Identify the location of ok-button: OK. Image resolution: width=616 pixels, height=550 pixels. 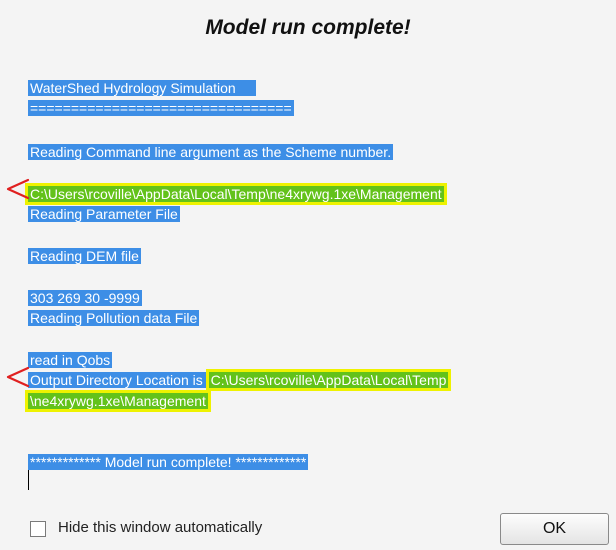
(554, 529).